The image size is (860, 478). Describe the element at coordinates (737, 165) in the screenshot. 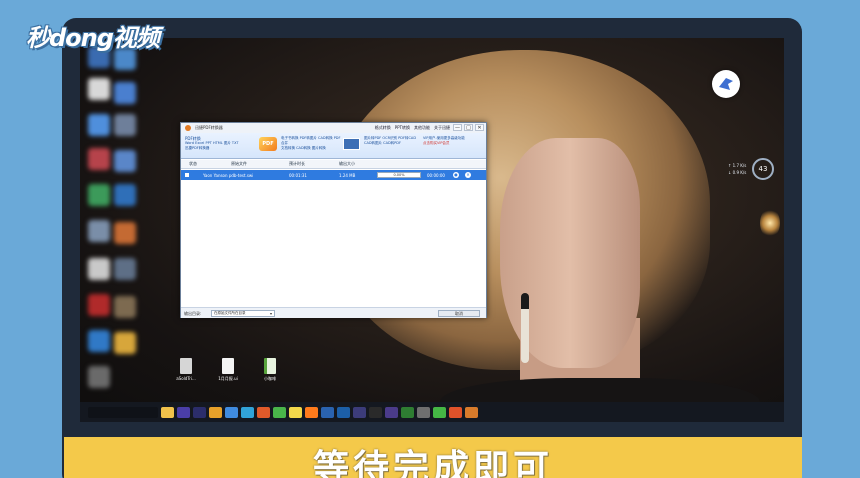

I see `upload-speed: ↑ 1.7 K/s` at that location.